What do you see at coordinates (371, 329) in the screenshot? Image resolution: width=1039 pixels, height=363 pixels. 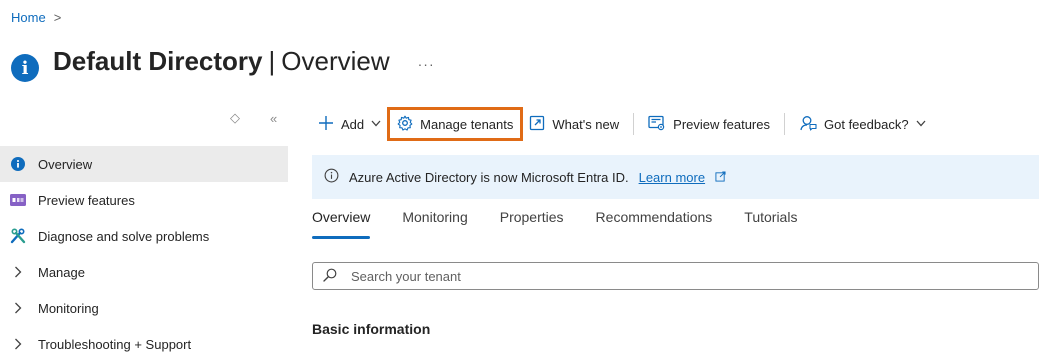 I see `basic-information-heading: Basic information` at bounding box center [371, 329].